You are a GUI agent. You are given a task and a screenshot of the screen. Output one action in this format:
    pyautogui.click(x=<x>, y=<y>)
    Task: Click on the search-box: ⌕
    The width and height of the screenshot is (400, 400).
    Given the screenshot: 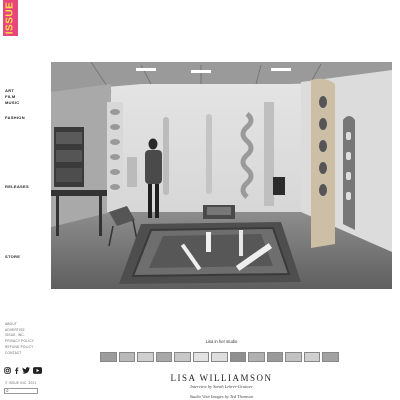 What is the action you would take?
    pyautogui.click(x=21, y=391)
    